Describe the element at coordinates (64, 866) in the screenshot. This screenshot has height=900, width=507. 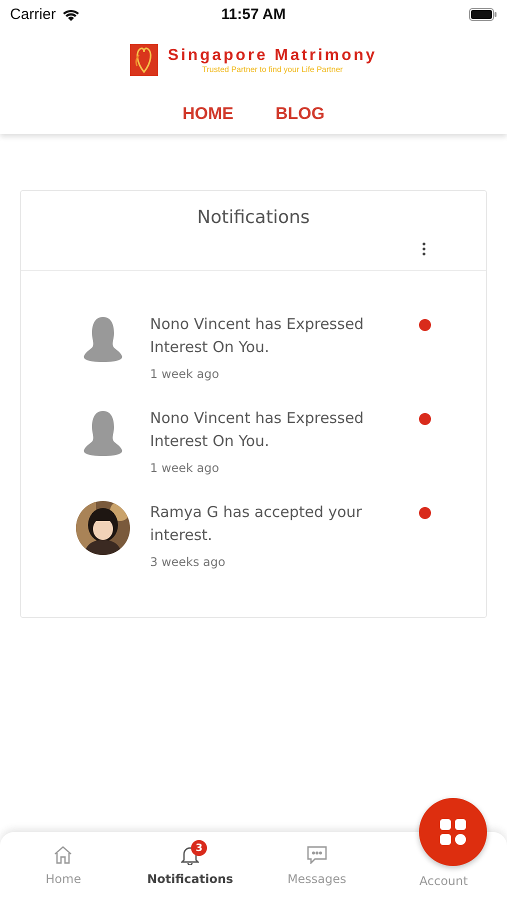
I see `tab-bar-item: Home` at that location.